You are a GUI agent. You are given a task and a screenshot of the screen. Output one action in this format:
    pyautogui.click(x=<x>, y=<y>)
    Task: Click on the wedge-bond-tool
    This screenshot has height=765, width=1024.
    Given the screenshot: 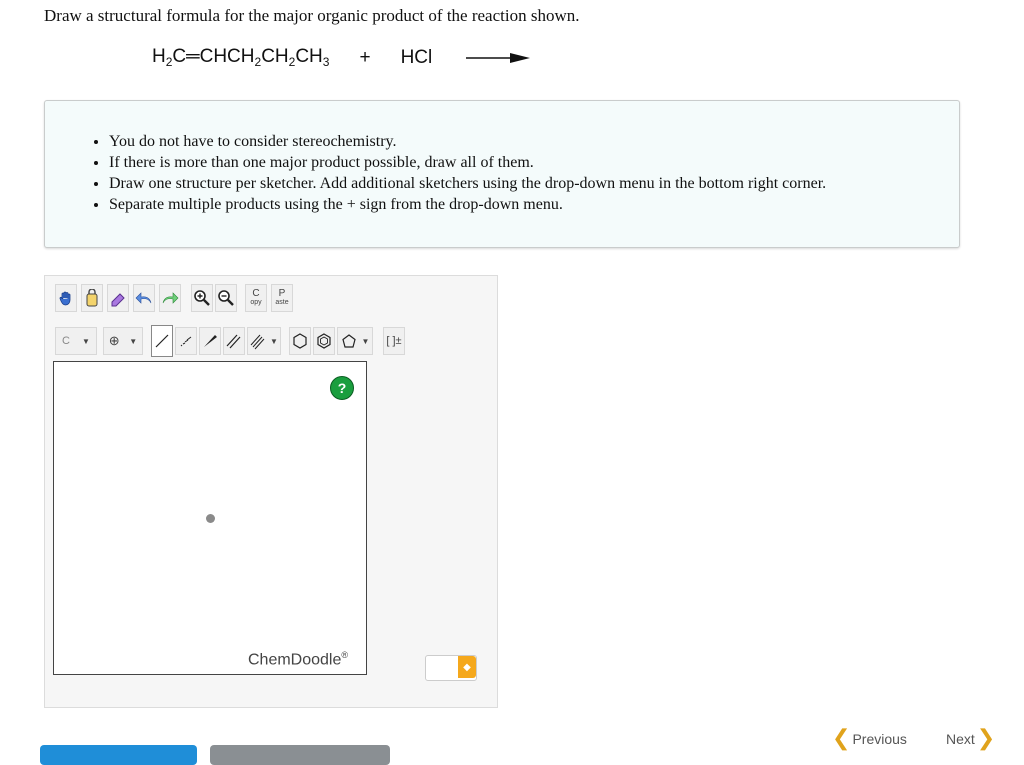 What is the action you would take?
    pyautogui.click(x=210, y=341)
    